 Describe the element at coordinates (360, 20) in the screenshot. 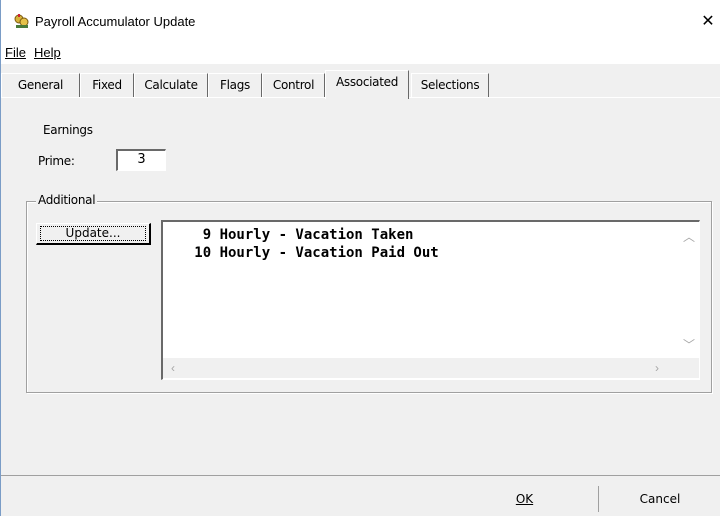

I see `title-bar: Payroll Accumulator Update ✕` at that location.